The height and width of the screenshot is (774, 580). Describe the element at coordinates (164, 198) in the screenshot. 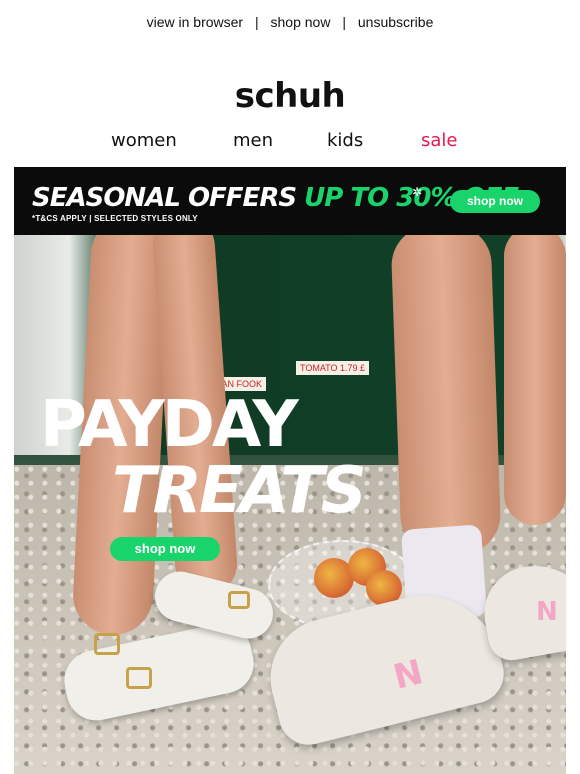

I see `banner-headline-white: SEASONAL OFFERS` at that location.